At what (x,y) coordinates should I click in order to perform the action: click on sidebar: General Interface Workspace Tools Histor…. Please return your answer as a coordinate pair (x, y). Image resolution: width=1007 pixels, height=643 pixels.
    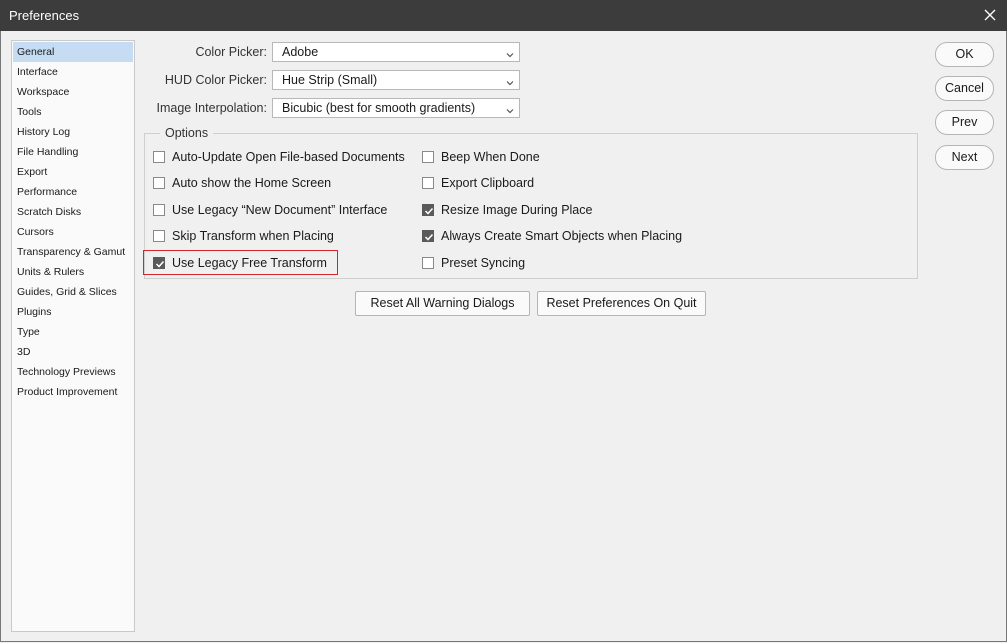
    Looking at the image, I should click on (73, 336).